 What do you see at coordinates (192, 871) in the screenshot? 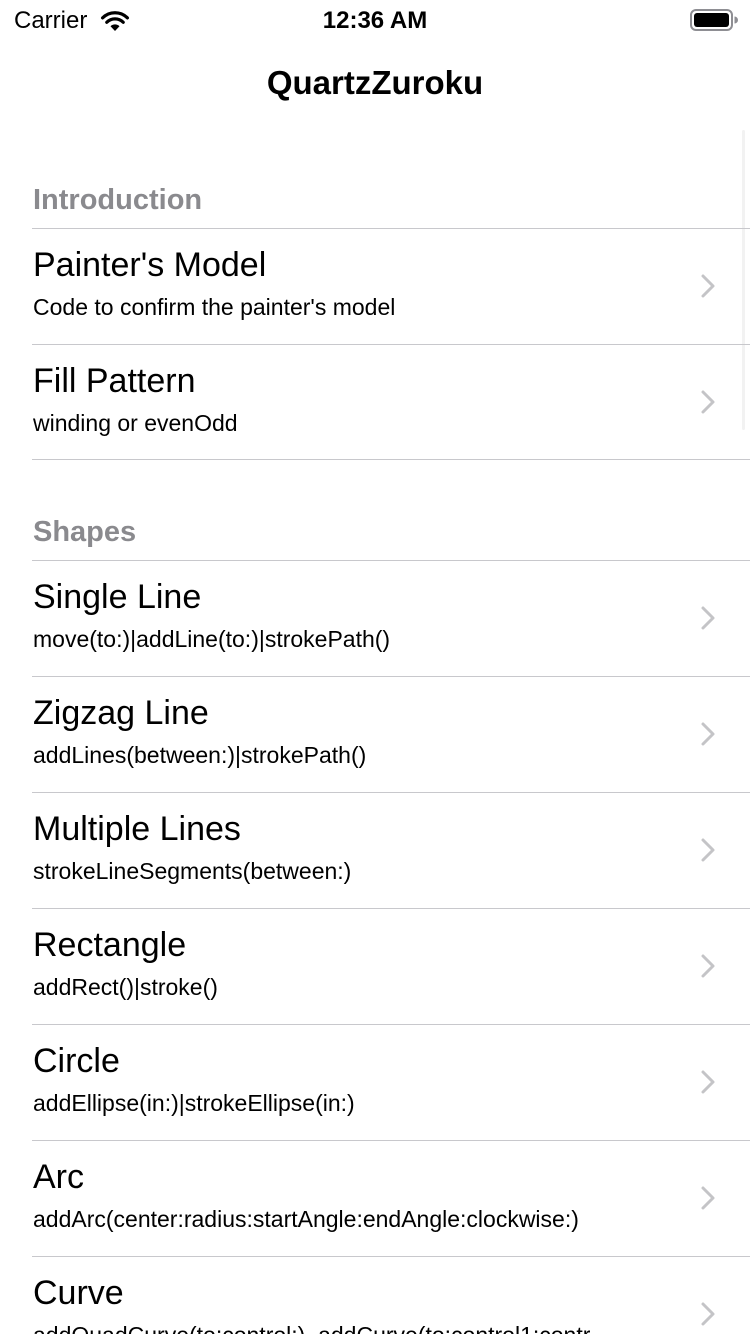
I see `row-subtitle: strokeLineSegments(between:)` at bounding box center [192, 871].